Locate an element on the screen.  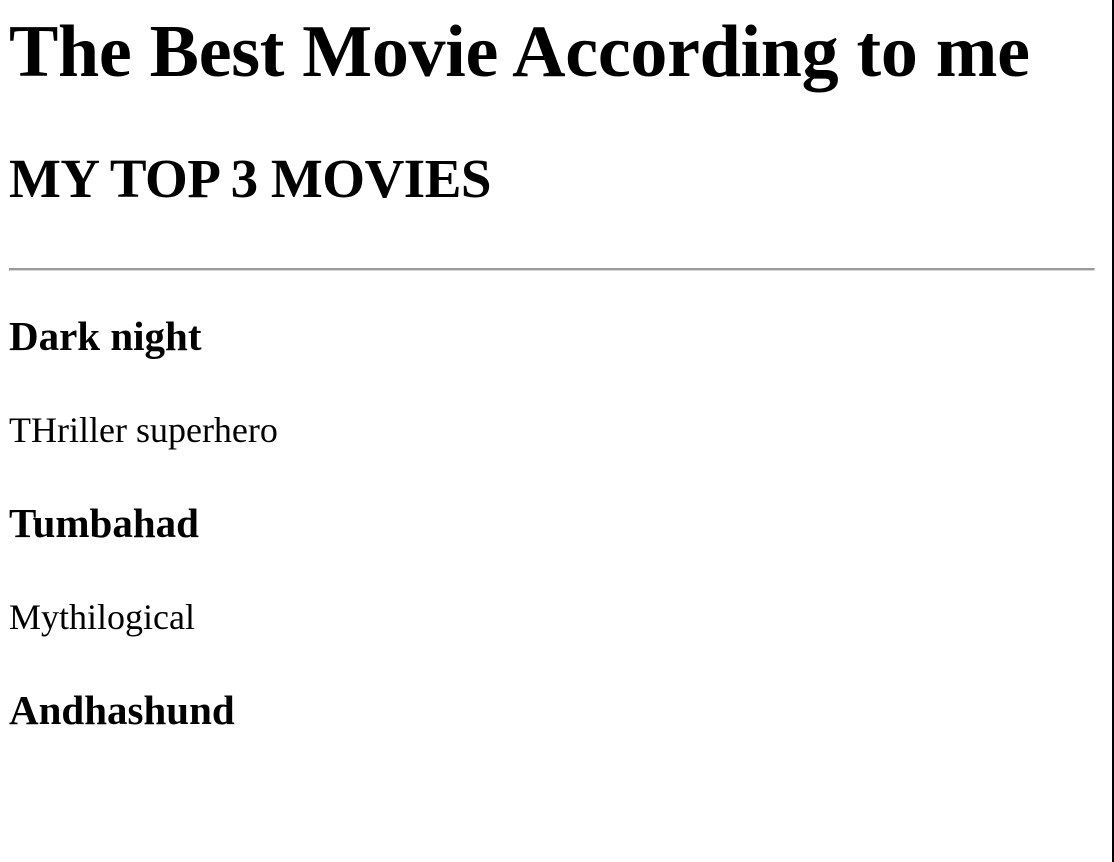
section-heading: MY TOP 3 MOVIES is located at coordinates (250, 178).